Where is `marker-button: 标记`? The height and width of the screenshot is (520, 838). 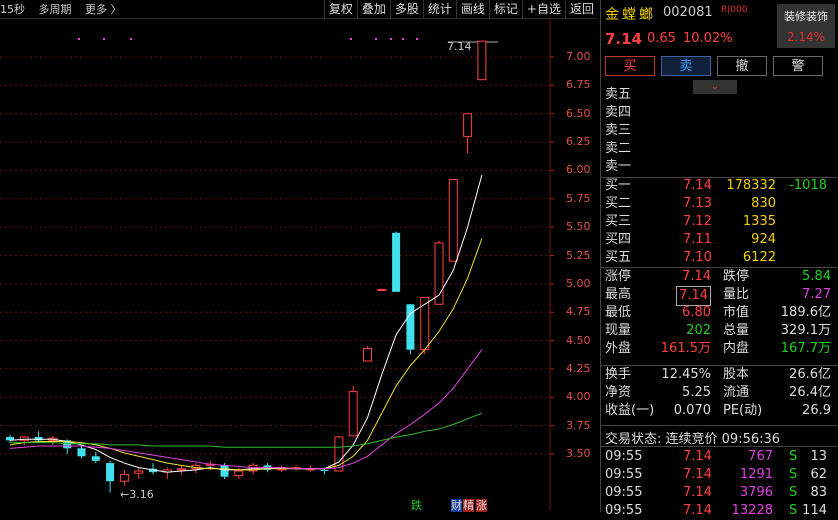 marker-button: 标记 is located at coordinates (505, 9).